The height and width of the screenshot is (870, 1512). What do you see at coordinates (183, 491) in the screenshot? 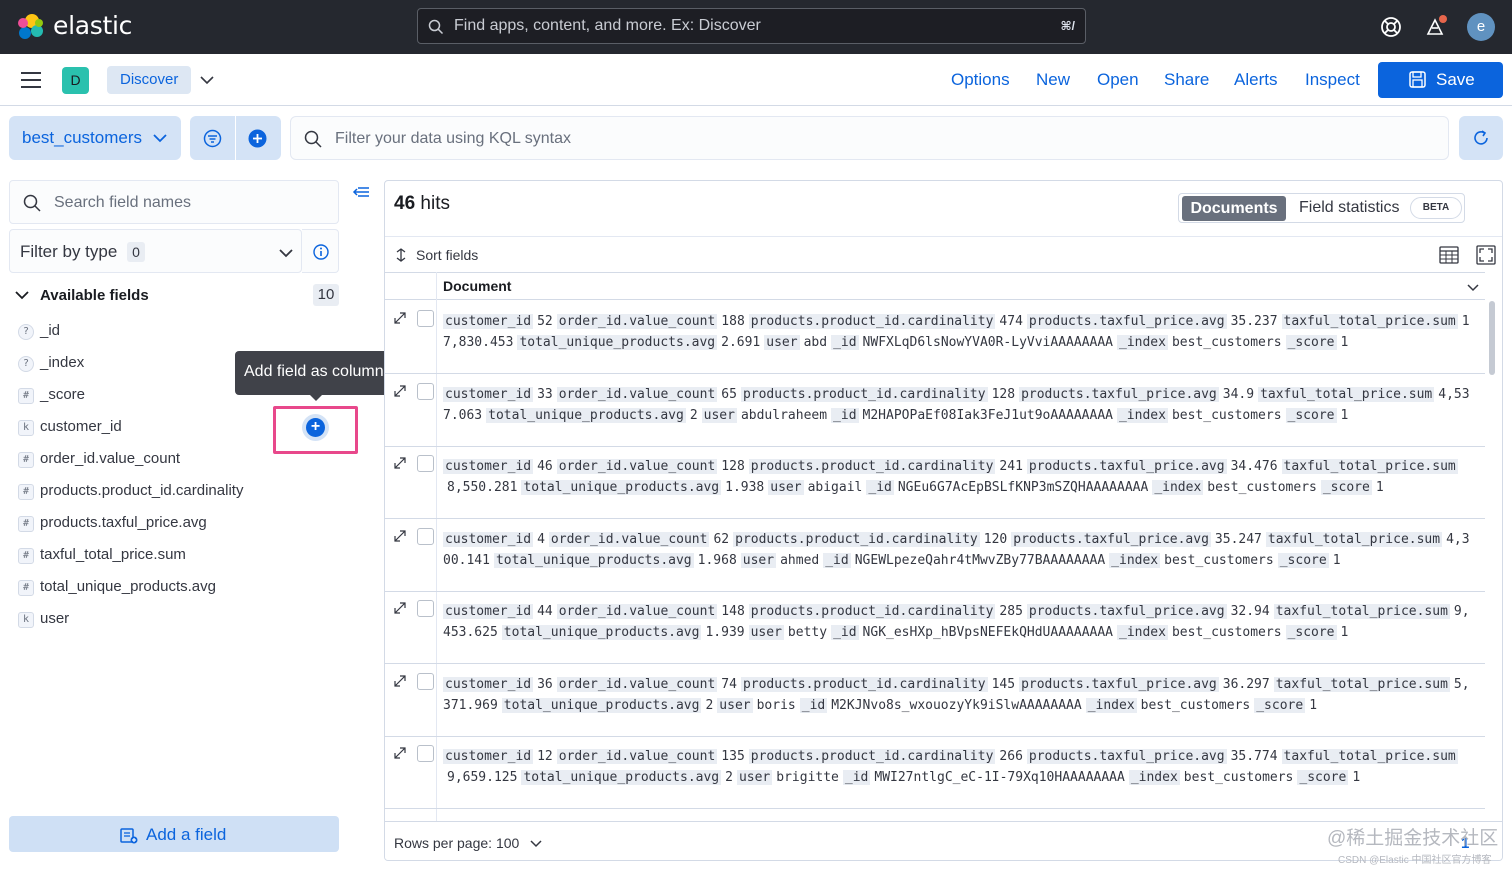
I see `field-item-products-product-id-cardinality: # products.product_id.cardinality` at bounding box center [183, 491].